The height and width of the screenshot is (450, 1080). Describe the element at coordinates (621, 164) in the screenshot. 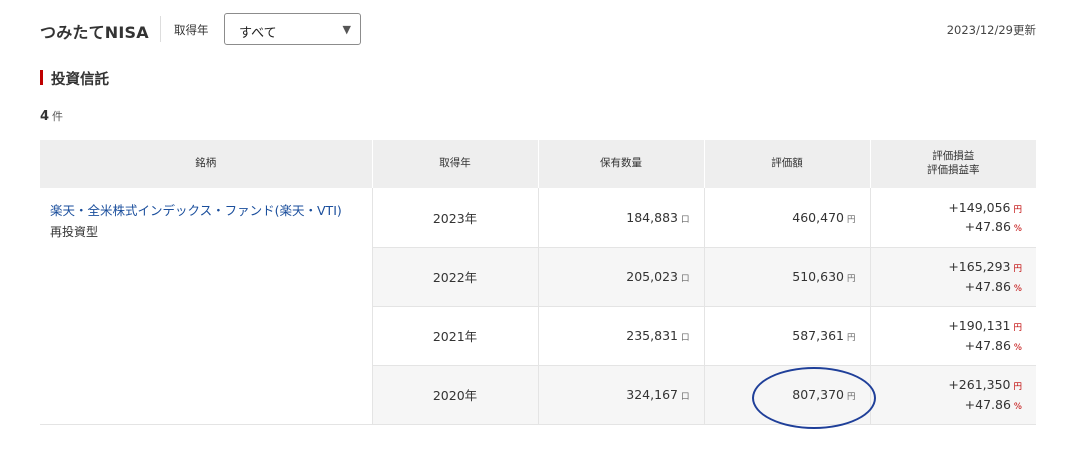

I see `column-header-quantity: 保有数量` at that location.